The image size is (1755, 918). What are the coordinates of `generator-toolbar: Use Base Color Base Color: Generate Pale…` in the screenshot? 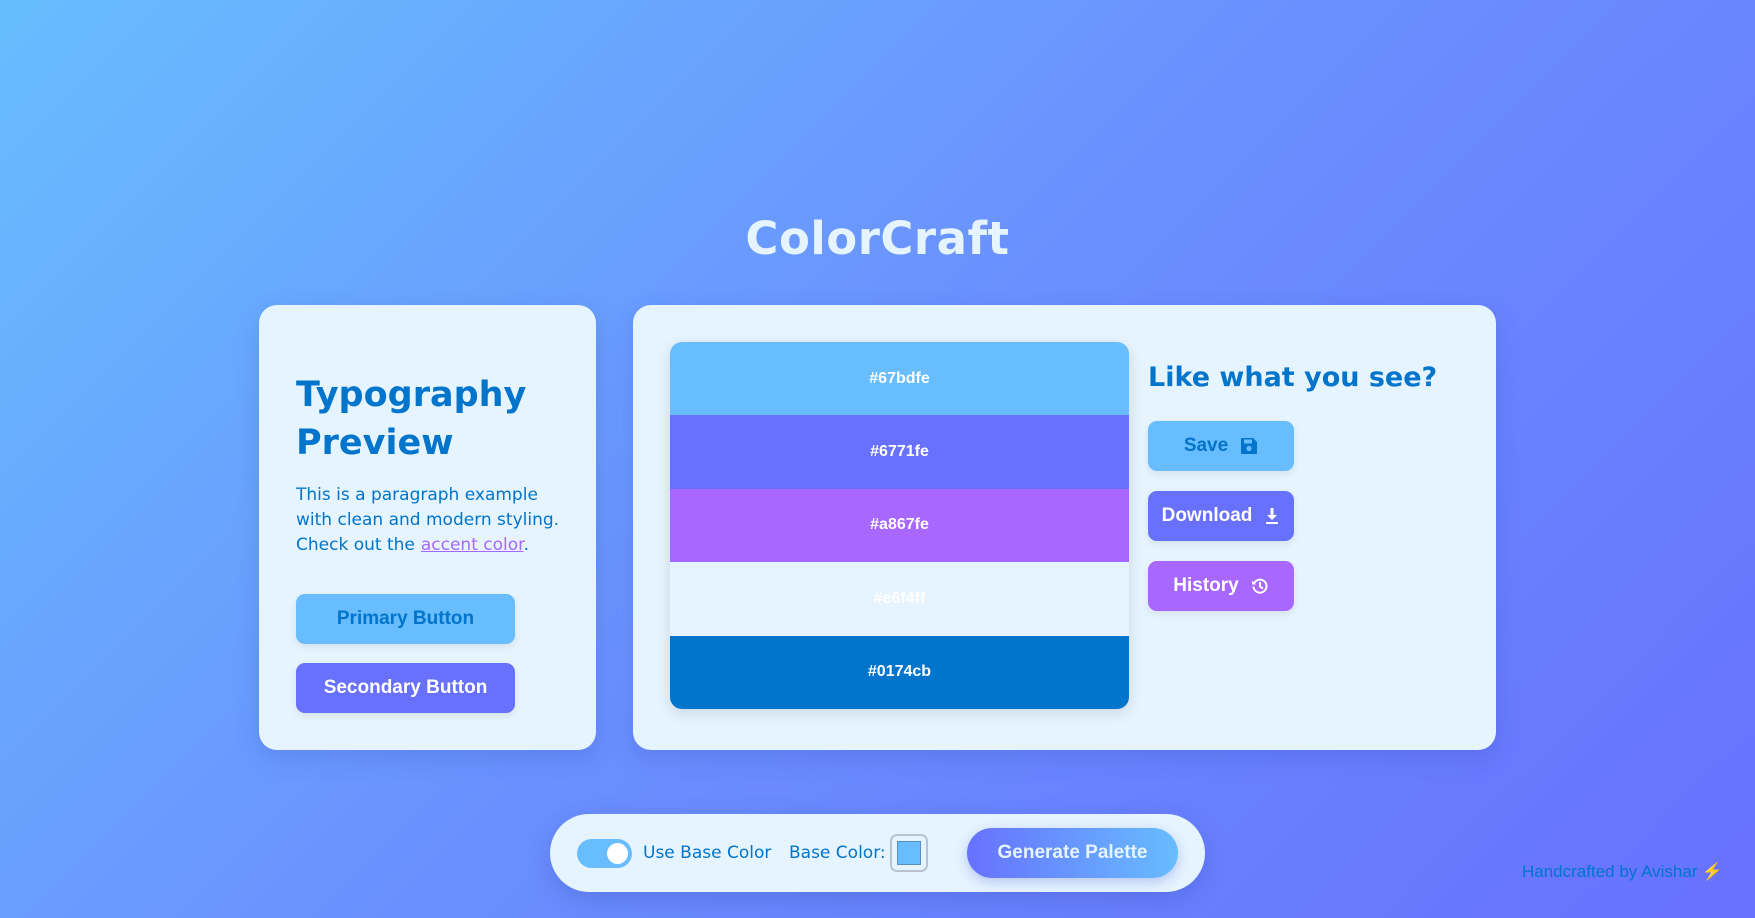 It's located at (877, 853).